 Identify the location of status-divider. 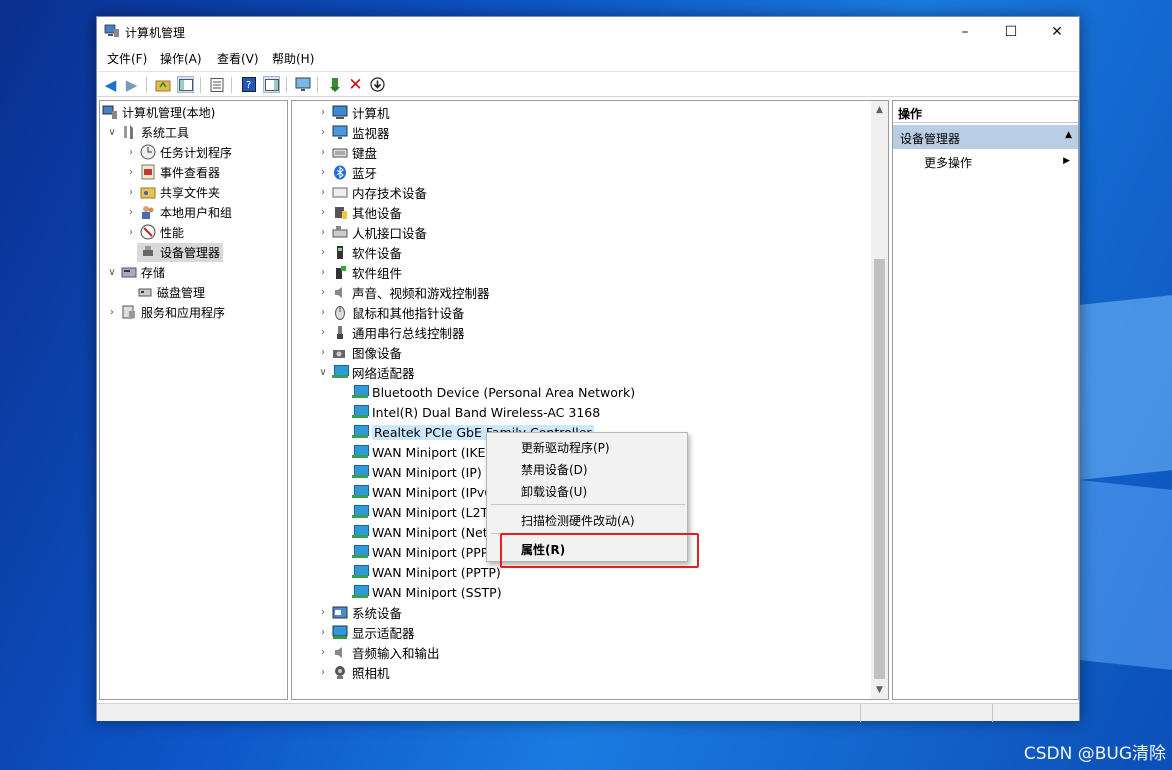
(860, 713).